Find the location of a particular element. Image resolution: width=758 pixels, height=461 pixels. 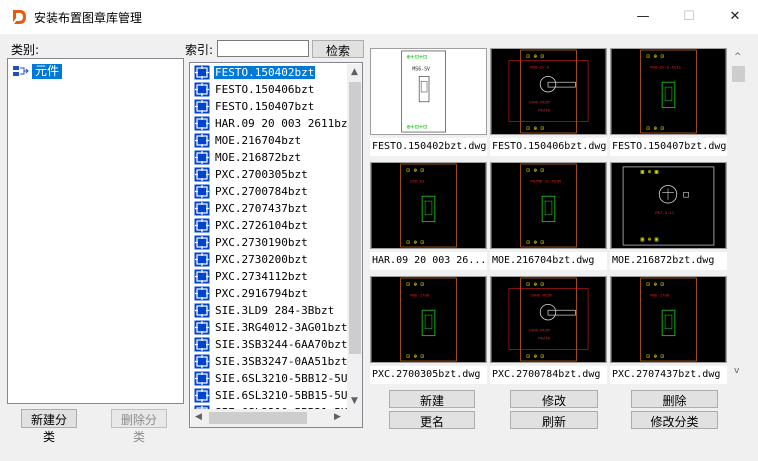

close-button: ✕ is located at coordinates (735, 17).